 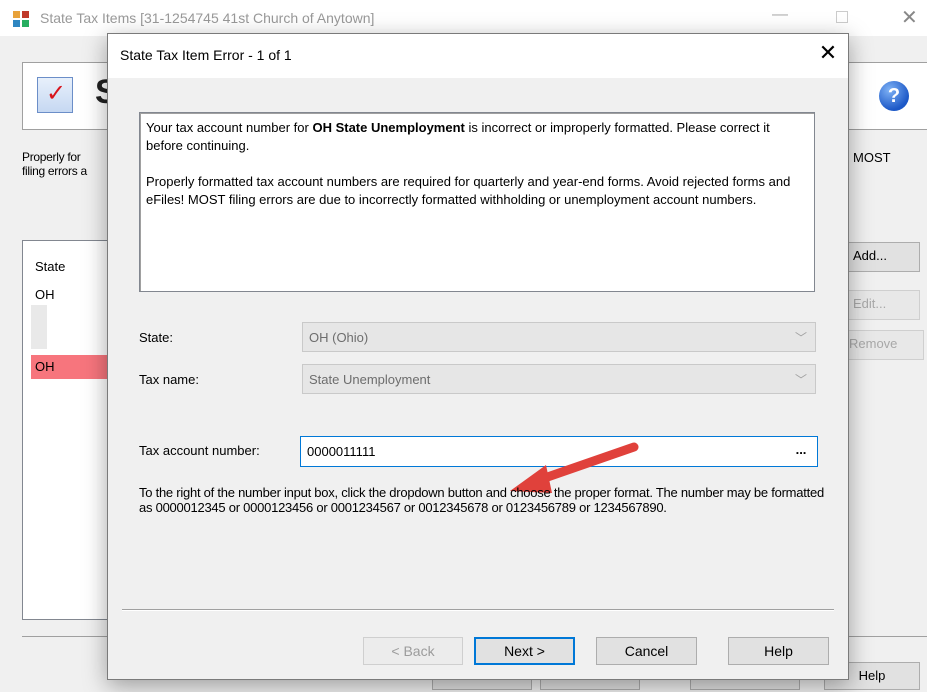 I want to click on tax-name-select-value: State Unemployment, so click(x=370, y=379).